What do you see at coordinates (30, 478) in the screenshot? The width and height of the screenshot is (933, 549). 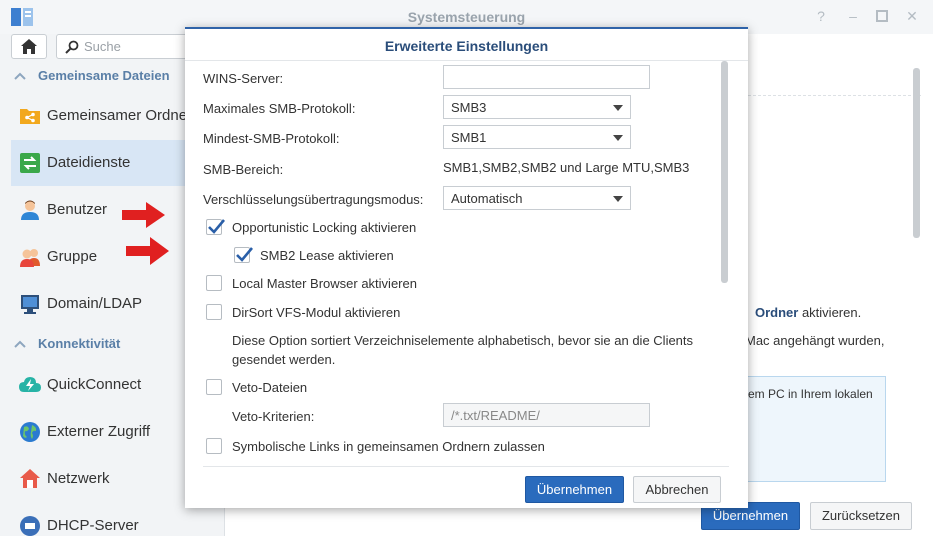 I see `network-icon` at bounding box center [30, 478].